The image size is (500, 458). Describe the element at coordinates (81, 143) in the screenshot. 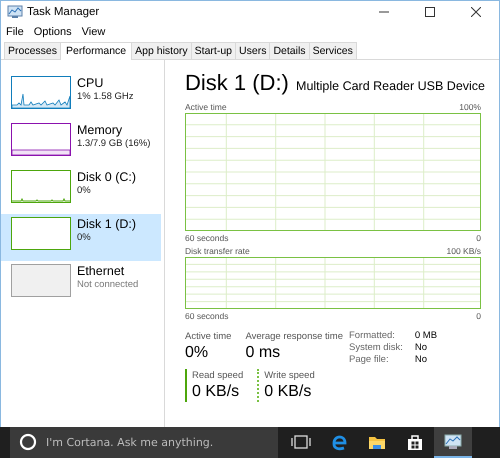

I see `sidebar-item: Memory 1.3/7.9 GB (16%)` at that location.